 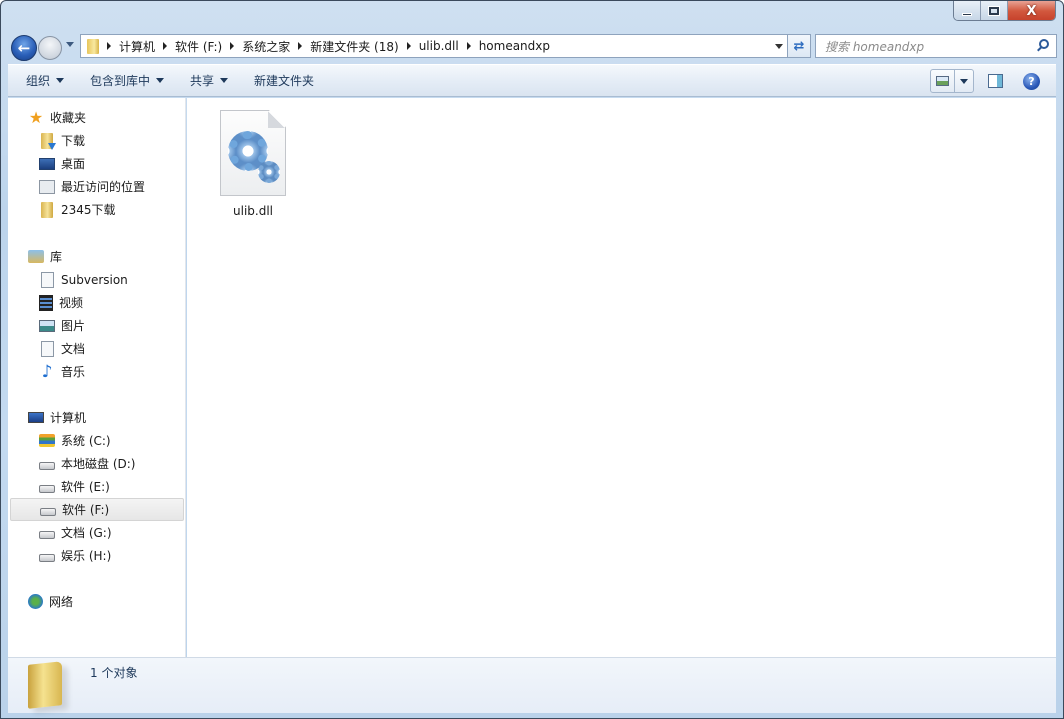 I want to click on sidebar-item-recent-places: 最近访问的位置, so click(x=96, y=186).